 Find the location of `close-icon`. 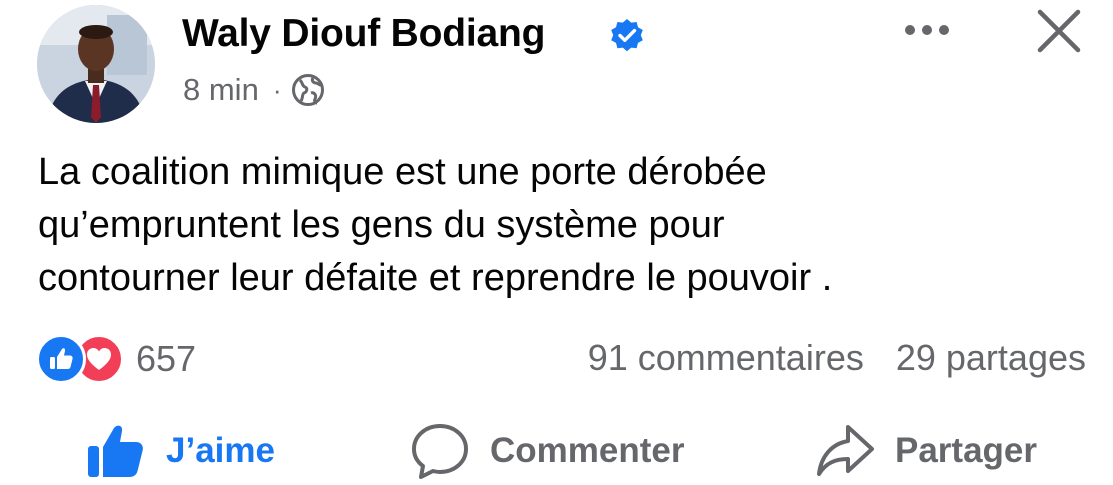

close-icon is located at coordinates (1059, 31).